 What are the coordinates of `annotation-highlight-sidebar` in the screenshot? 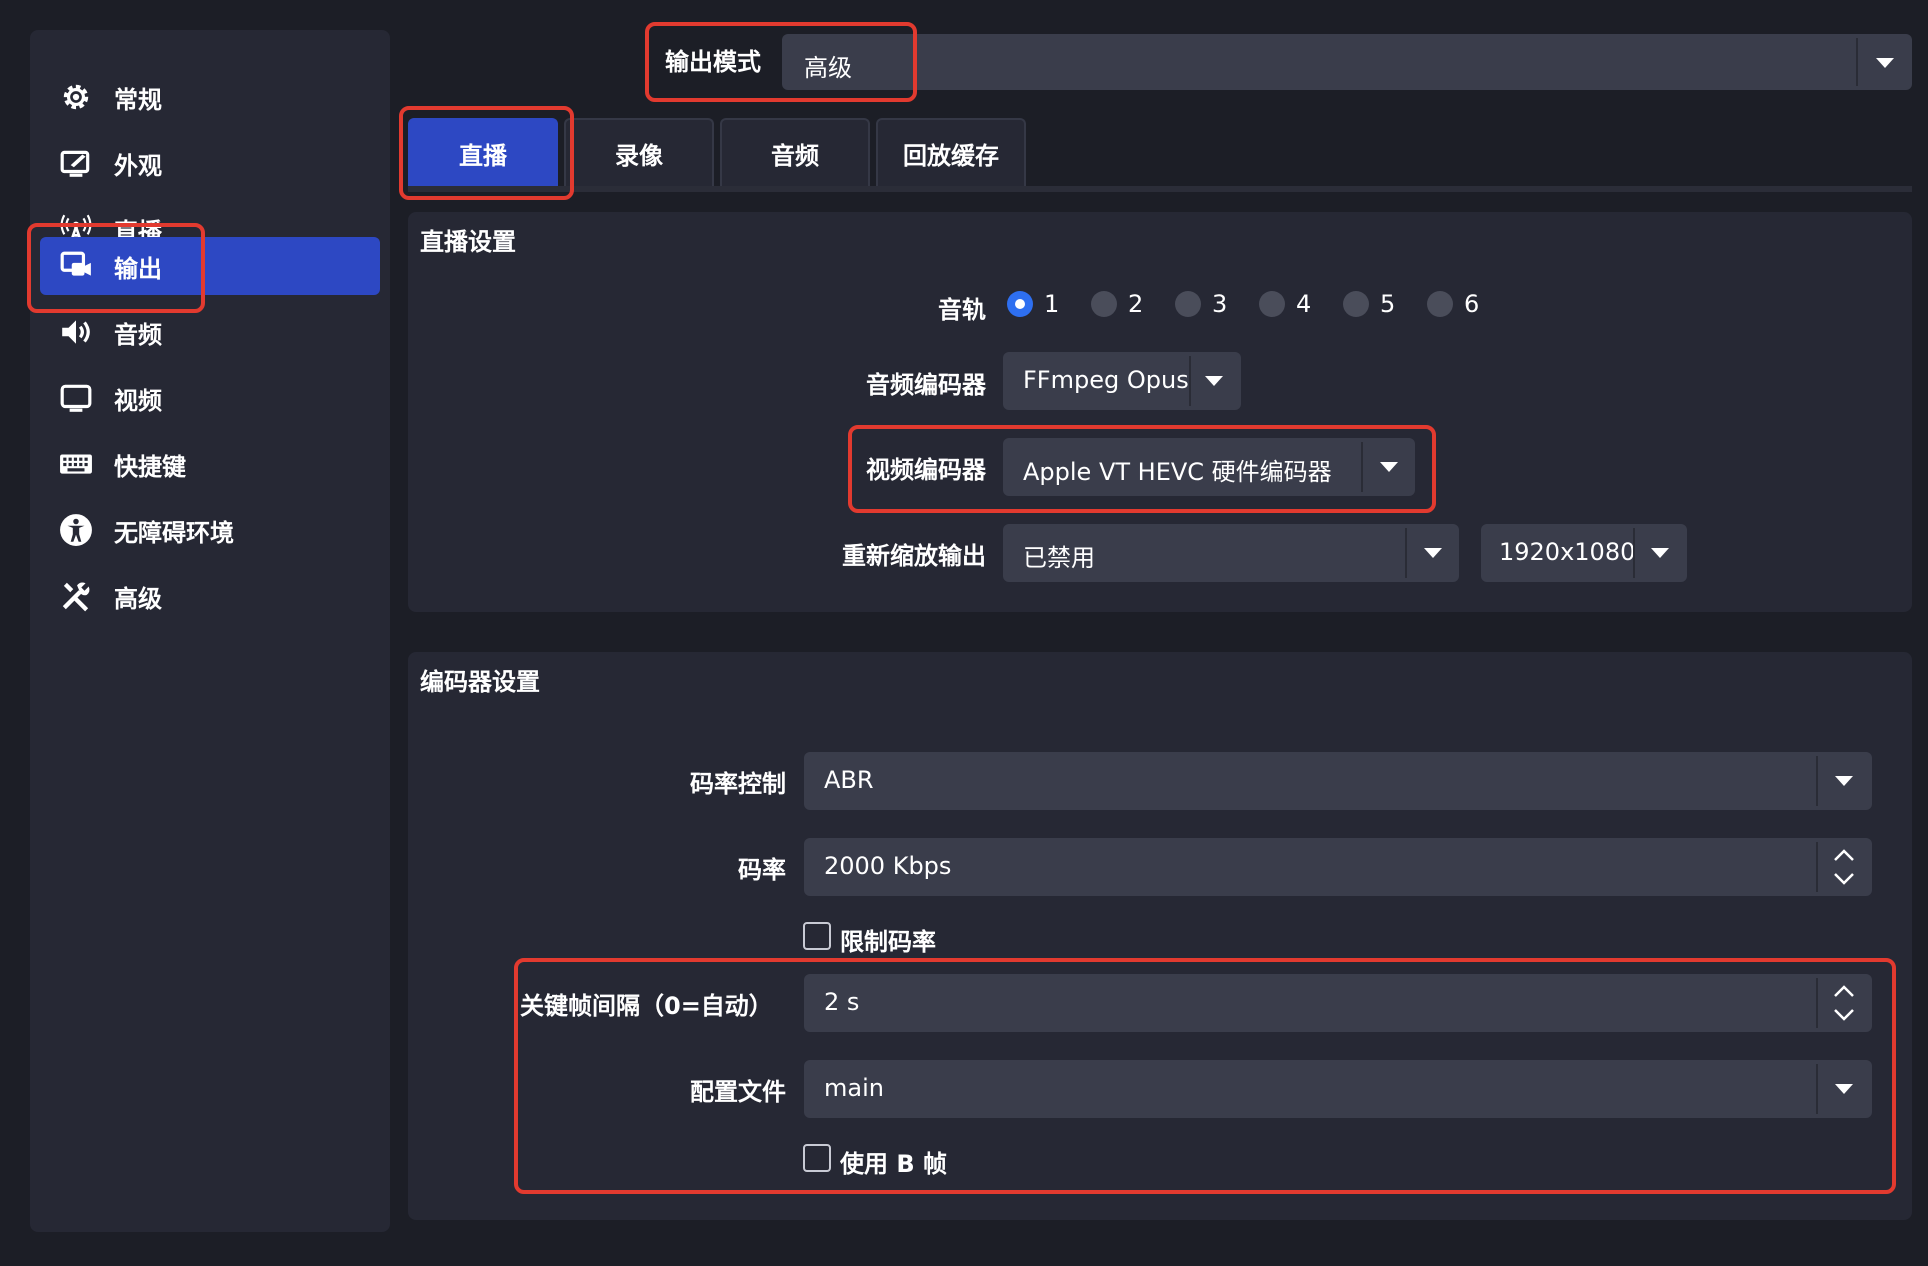 It's located at (116, 268).